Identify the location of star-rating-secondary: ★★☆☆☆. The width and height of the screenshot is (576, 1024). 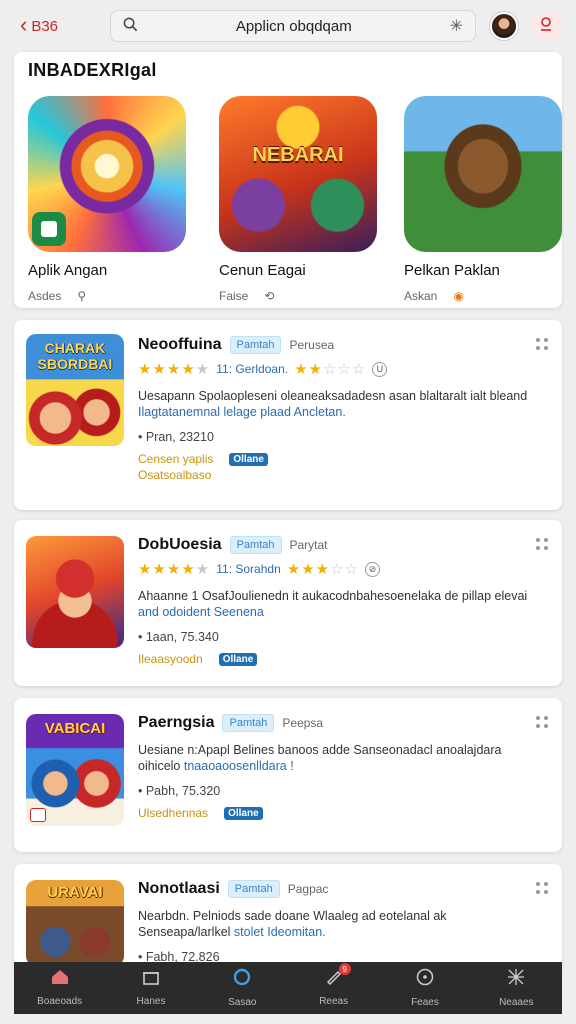
(330, 369).